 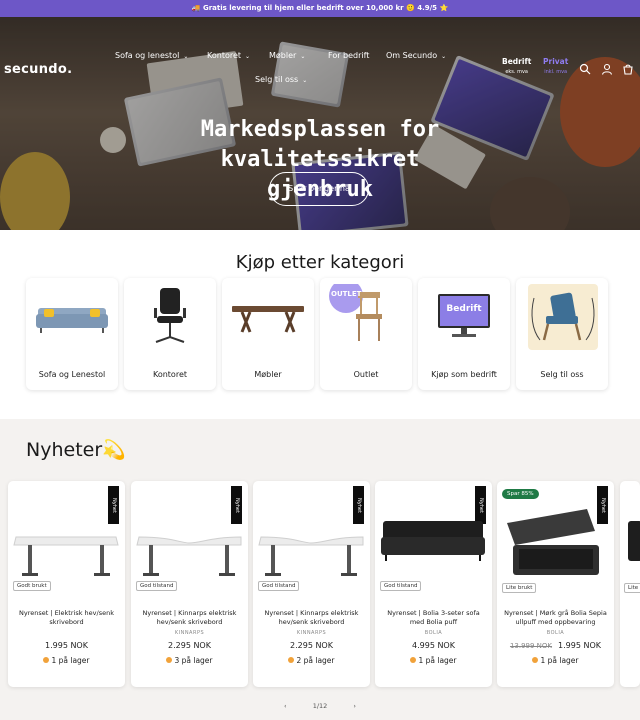 What do you see at coordinates (66, 618) in the screenshot?
I see `product-name: Nyrenset | Elektrisk hev/senk skrivebord` at bounding box center [66, 618].